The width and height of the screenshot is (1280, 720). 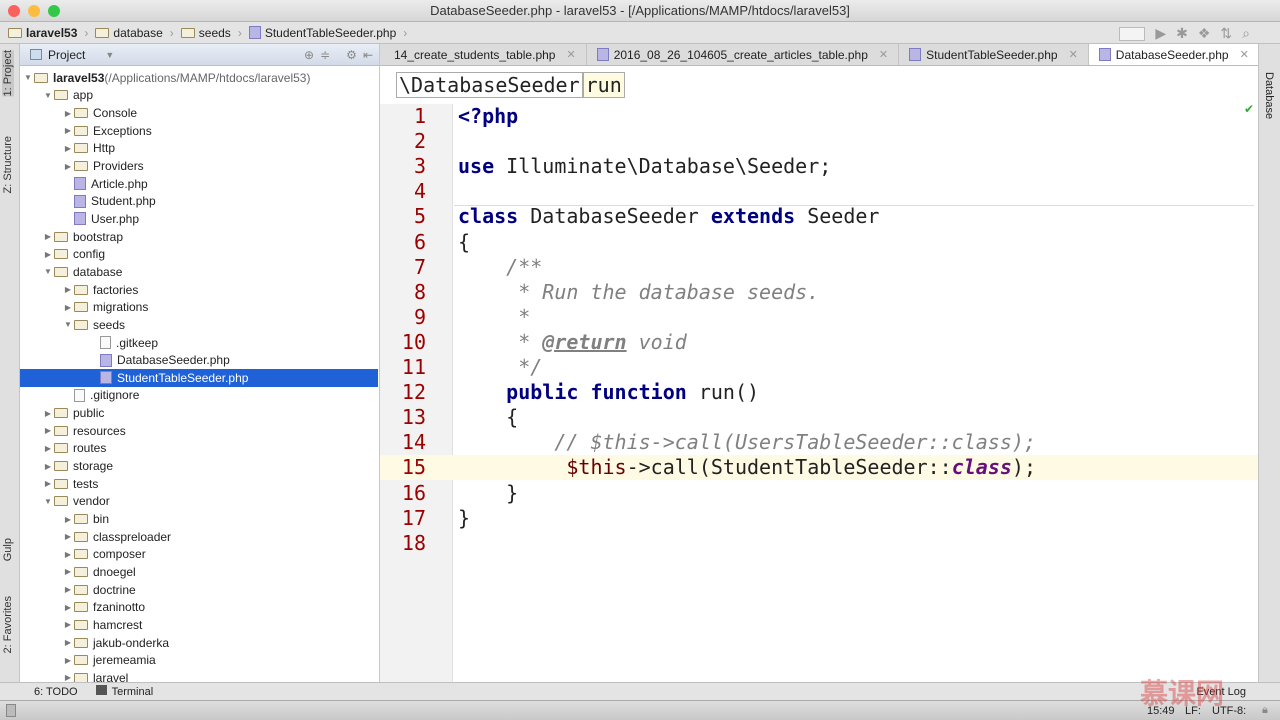 I want to click on tree-item: Student.php, so click(x=199, y=202).